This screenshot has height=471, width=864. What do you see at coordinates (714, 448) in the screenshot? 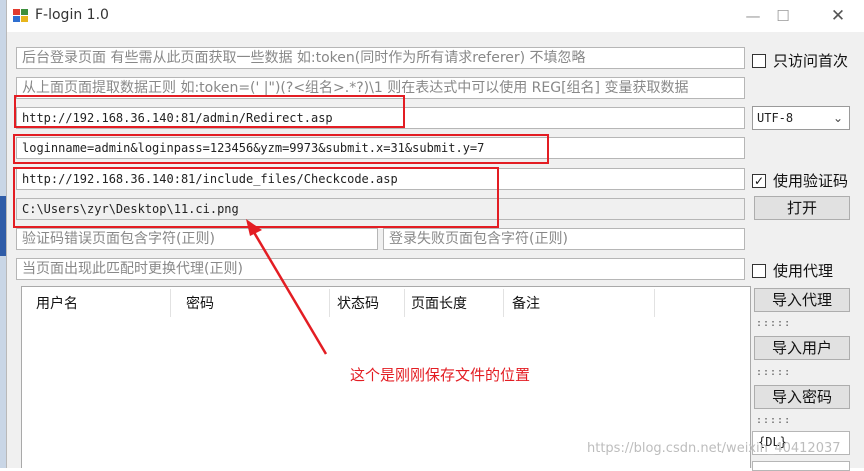
I see `watermark: https://blog.csdn.net/weixin_40412037` at bounding box center [714, 448].